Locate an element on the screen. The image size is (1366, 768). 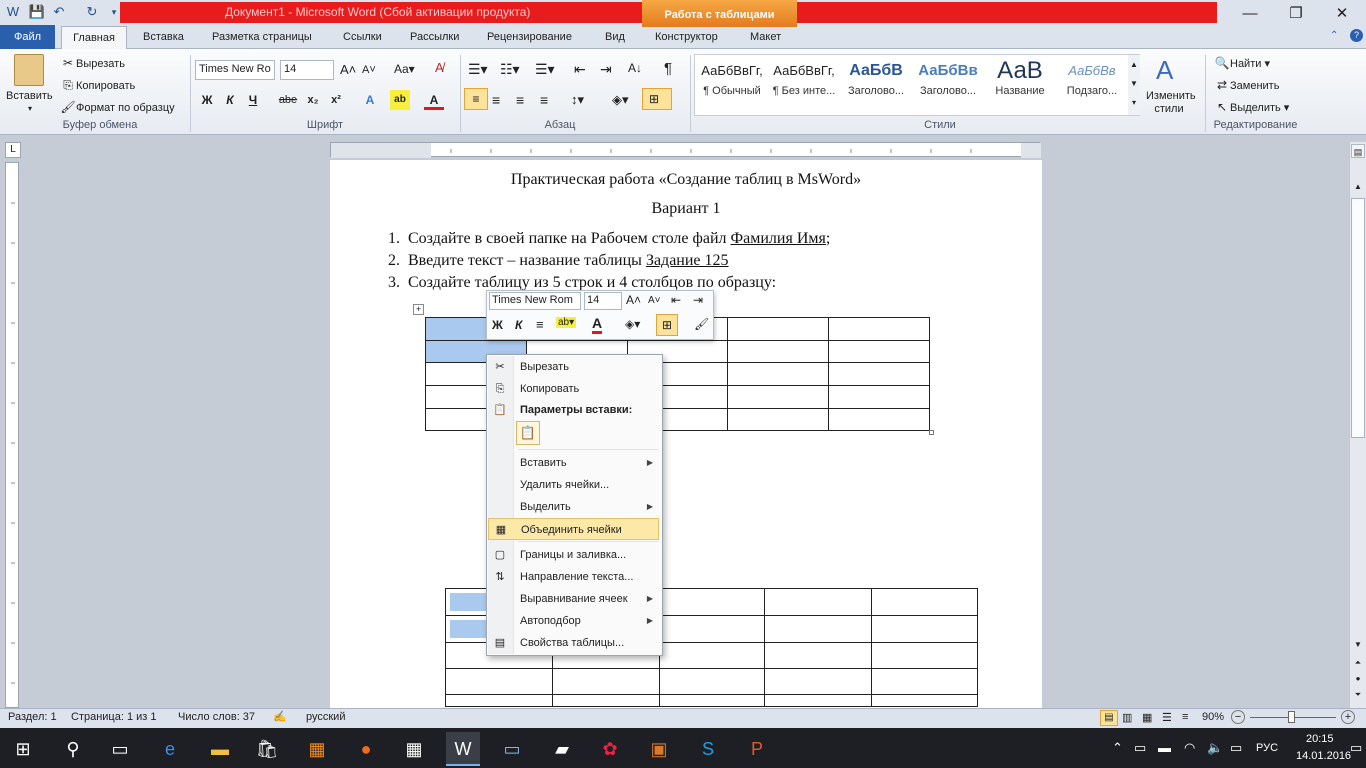
tab-layout: Макет is located at coordinates (765, 38).